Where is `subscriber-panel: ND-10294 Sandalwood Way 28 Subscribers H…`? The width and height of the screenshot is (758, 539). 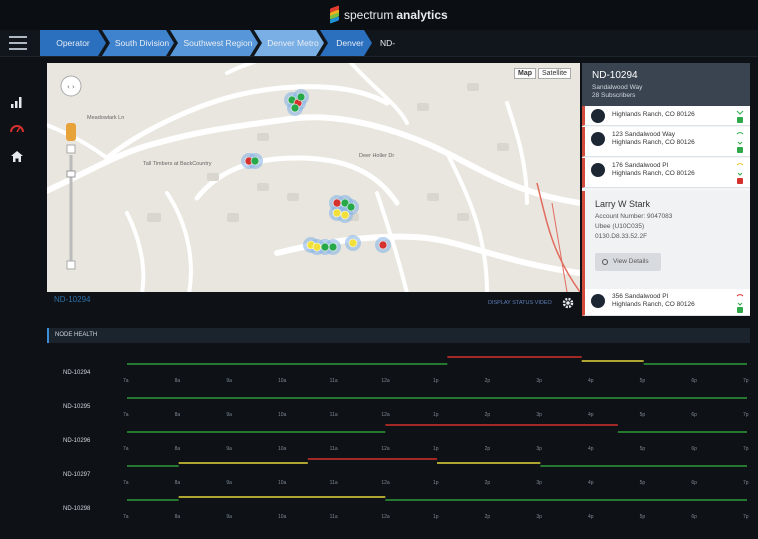 subscriber-panel: ND-10294 Sandalwood Way 28 Subscribers H… is located at coordinates (666, 189).